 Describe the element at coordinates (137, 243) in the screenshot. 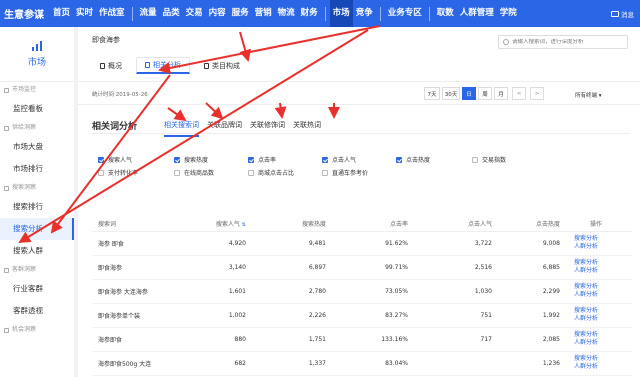

I see `cell-keyword: 海参 即食` at that location.